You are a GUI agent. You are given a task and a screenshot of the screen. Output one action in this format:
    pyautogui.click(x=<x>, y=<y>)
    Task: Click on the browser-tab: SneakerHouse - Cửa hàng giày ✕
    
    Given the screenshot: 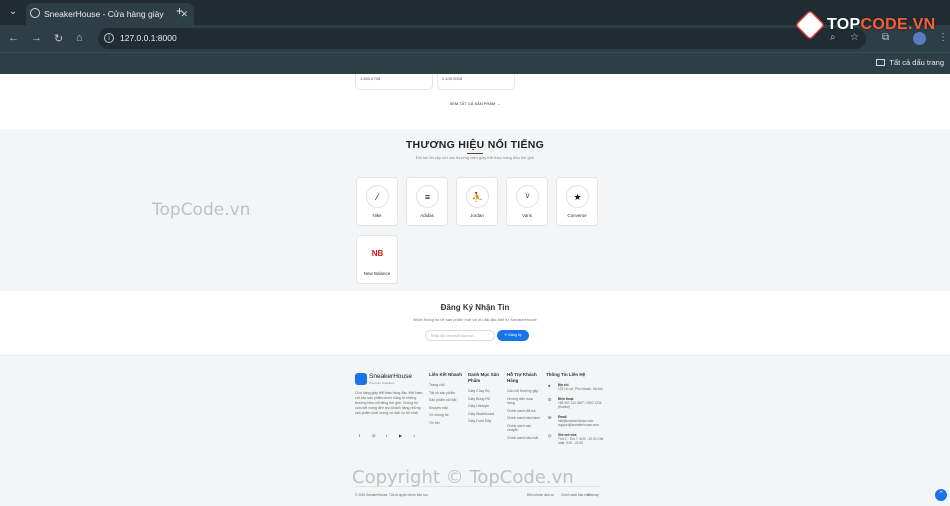 What is the action you would take?
    pyautogui.click(x=110, y=14)
    